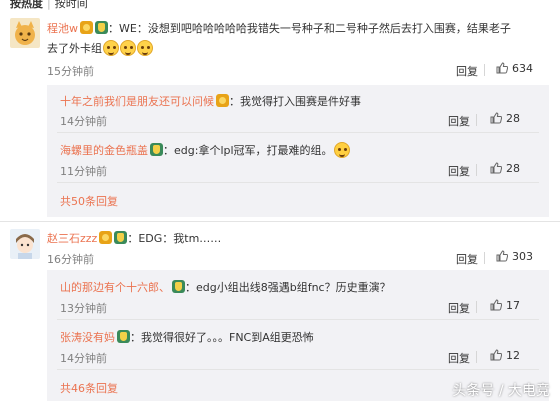 The height and width of the screenshot is (406, 560). I want to click on cat-avatar, so click(25, 33).